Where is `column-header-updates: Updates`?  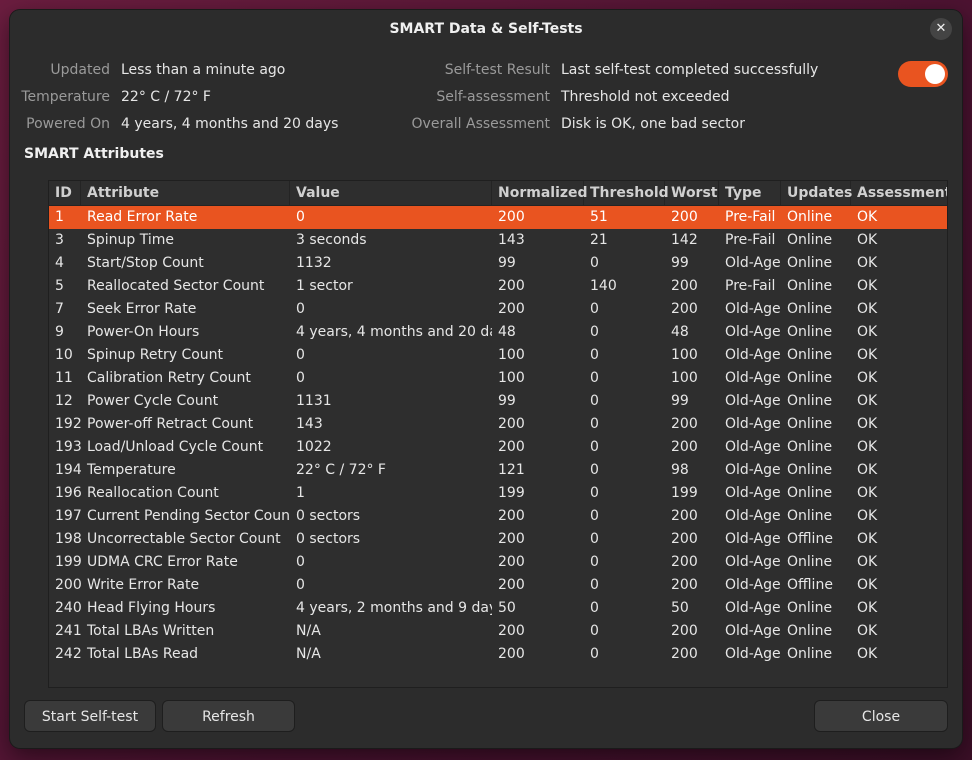
column-header-updates: Updates is located at coordinates (816, 193).